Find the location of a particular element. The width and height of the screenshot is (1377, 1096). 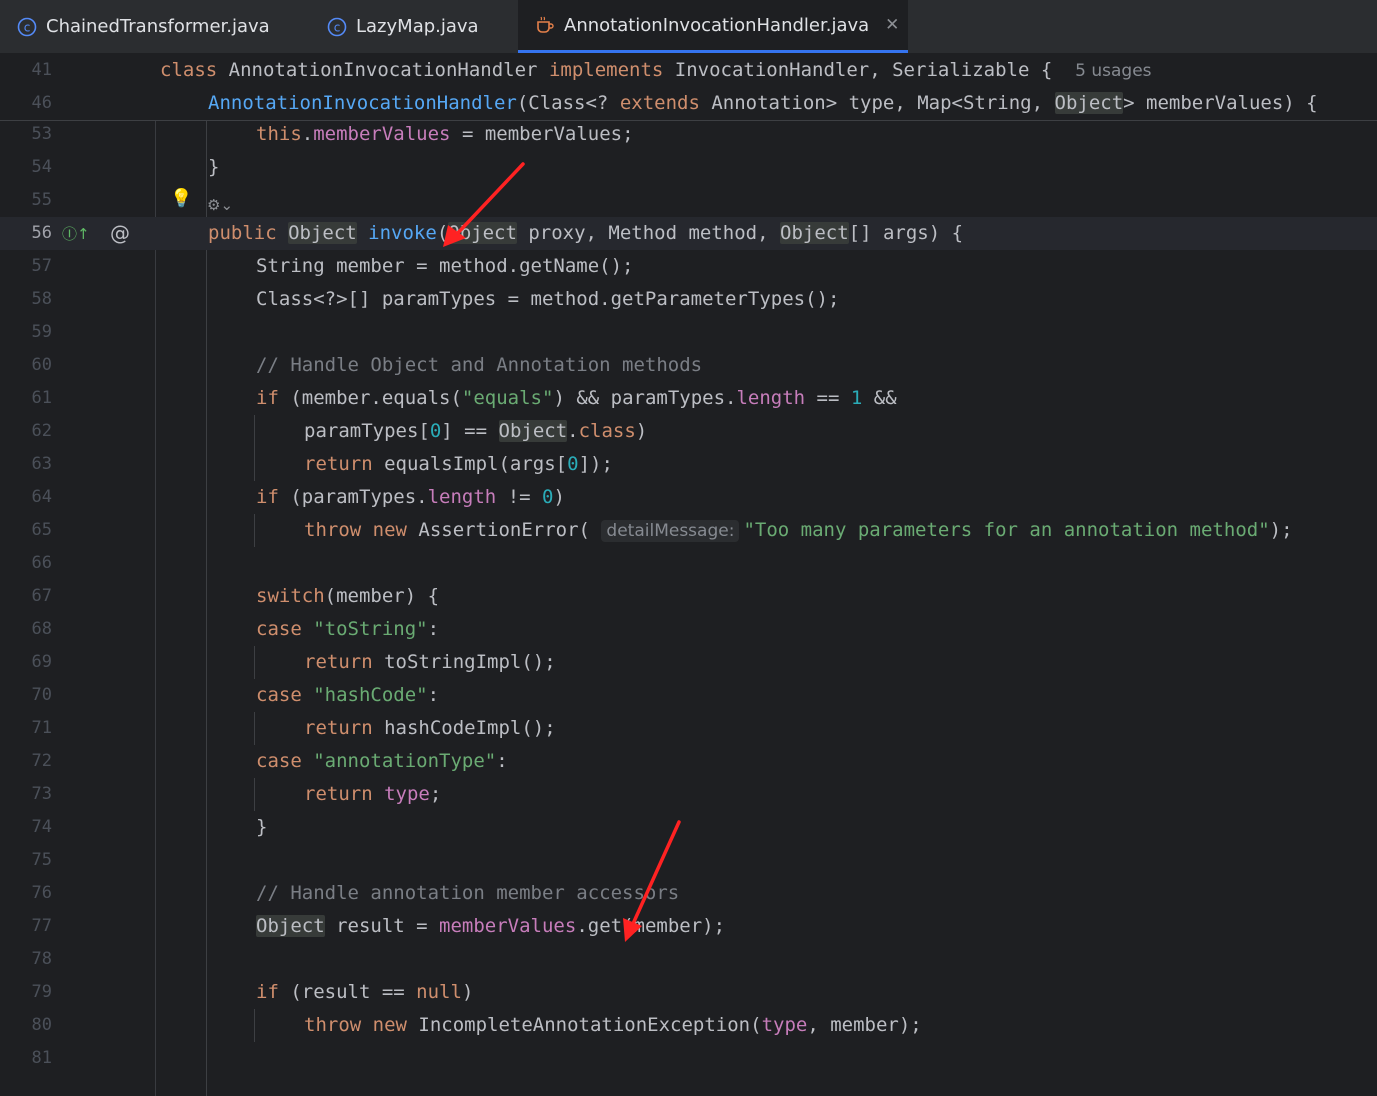

code-text: String member = method.getName(); is located at coordinates (445, 266).